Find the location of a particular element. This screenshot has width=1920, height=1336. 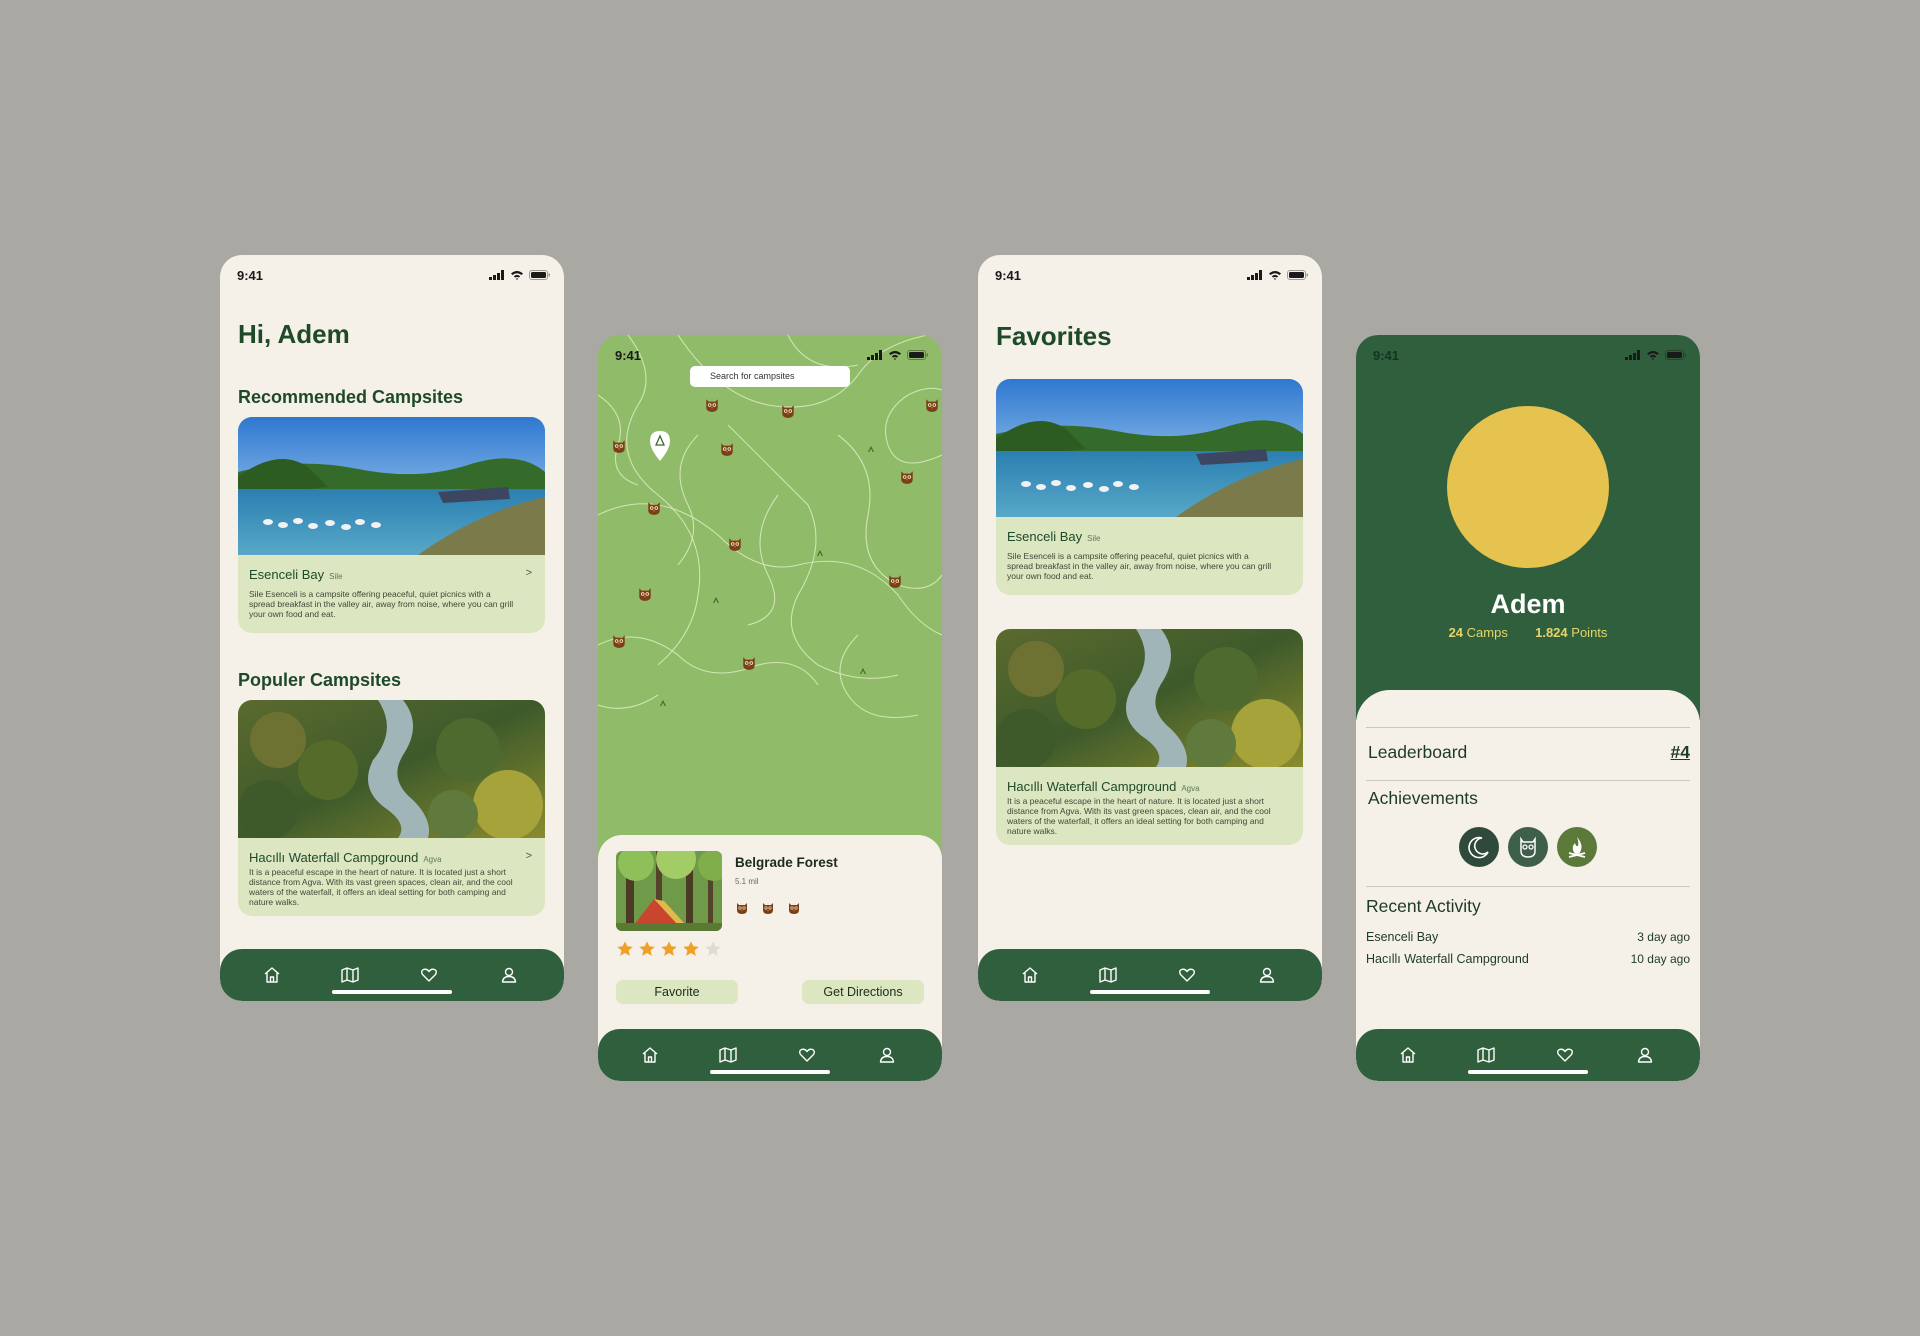

popular-section-title: Populer Campsites is located at coordinates (320, 680).